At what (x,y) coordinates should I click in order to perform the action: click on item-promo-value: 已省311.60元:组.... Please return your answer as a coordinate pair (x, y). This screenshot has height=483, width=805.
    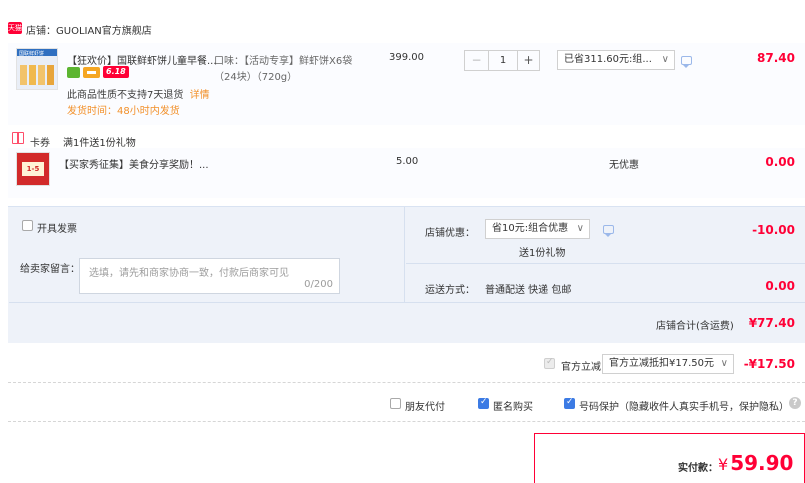
    Looking at the image, I should click on (608, 59).